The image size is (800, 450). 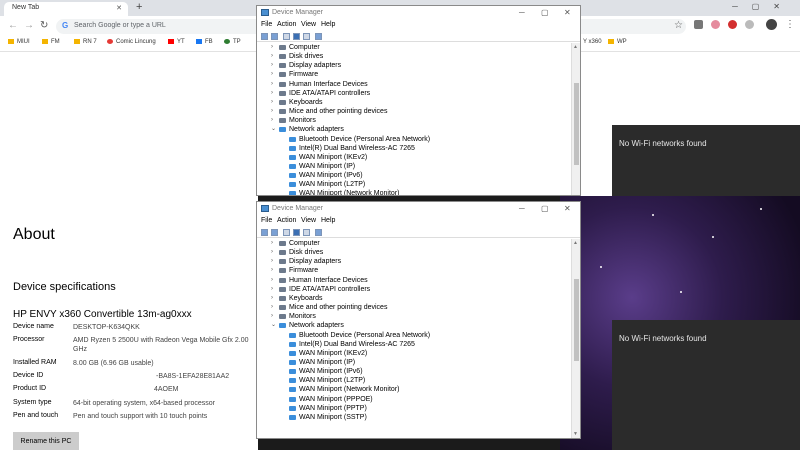 I want to click on bookmark-comic-lincung: Comic Lincung, so click(x=131, y=42).